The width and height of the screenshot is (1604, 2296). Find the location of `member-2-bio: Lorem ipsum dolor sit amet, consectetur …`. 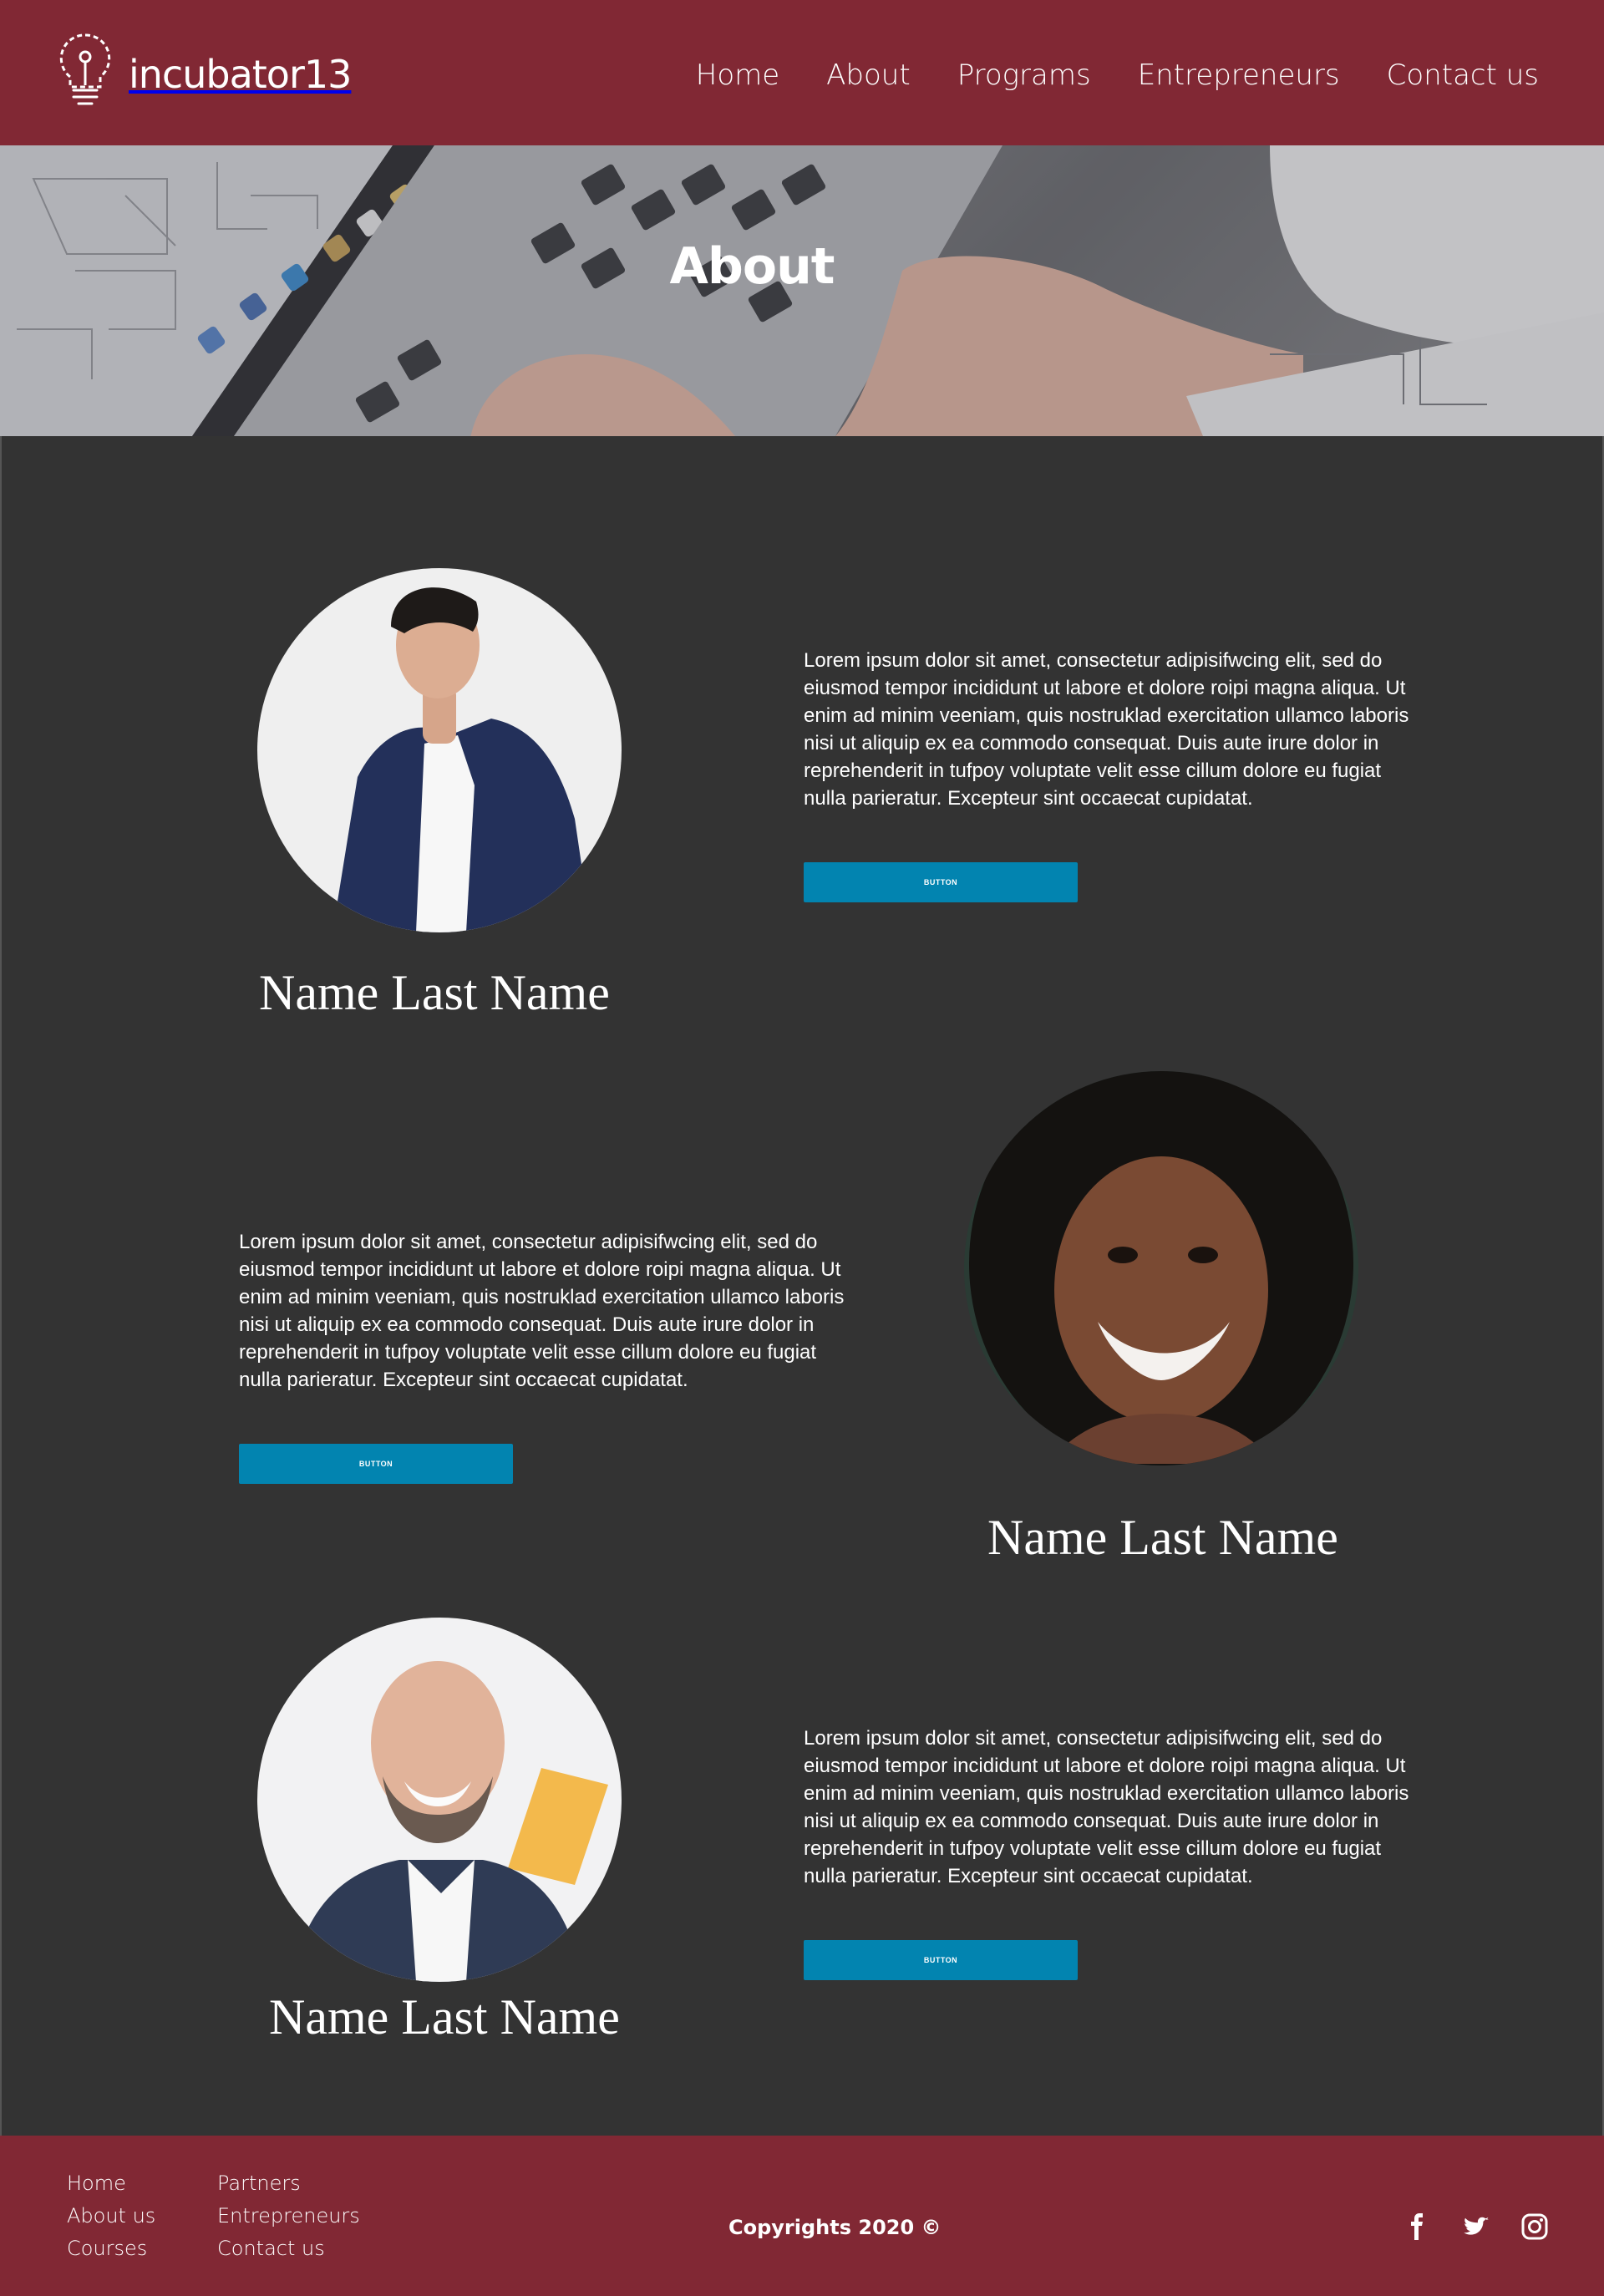

member-2-bio: Lorem ipsum dolor sit amet, consectetur … is located at coordinates (542, 1311).